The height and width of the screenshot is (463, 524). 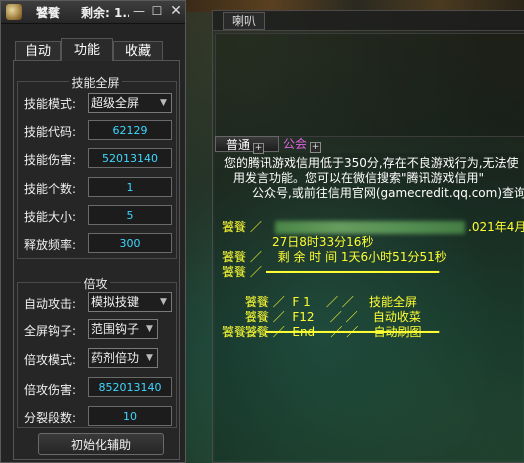 What do you see at coordinates (139, 11) in the screenshot?
I see `minimize-button: —` at bounding box center [139, 11].